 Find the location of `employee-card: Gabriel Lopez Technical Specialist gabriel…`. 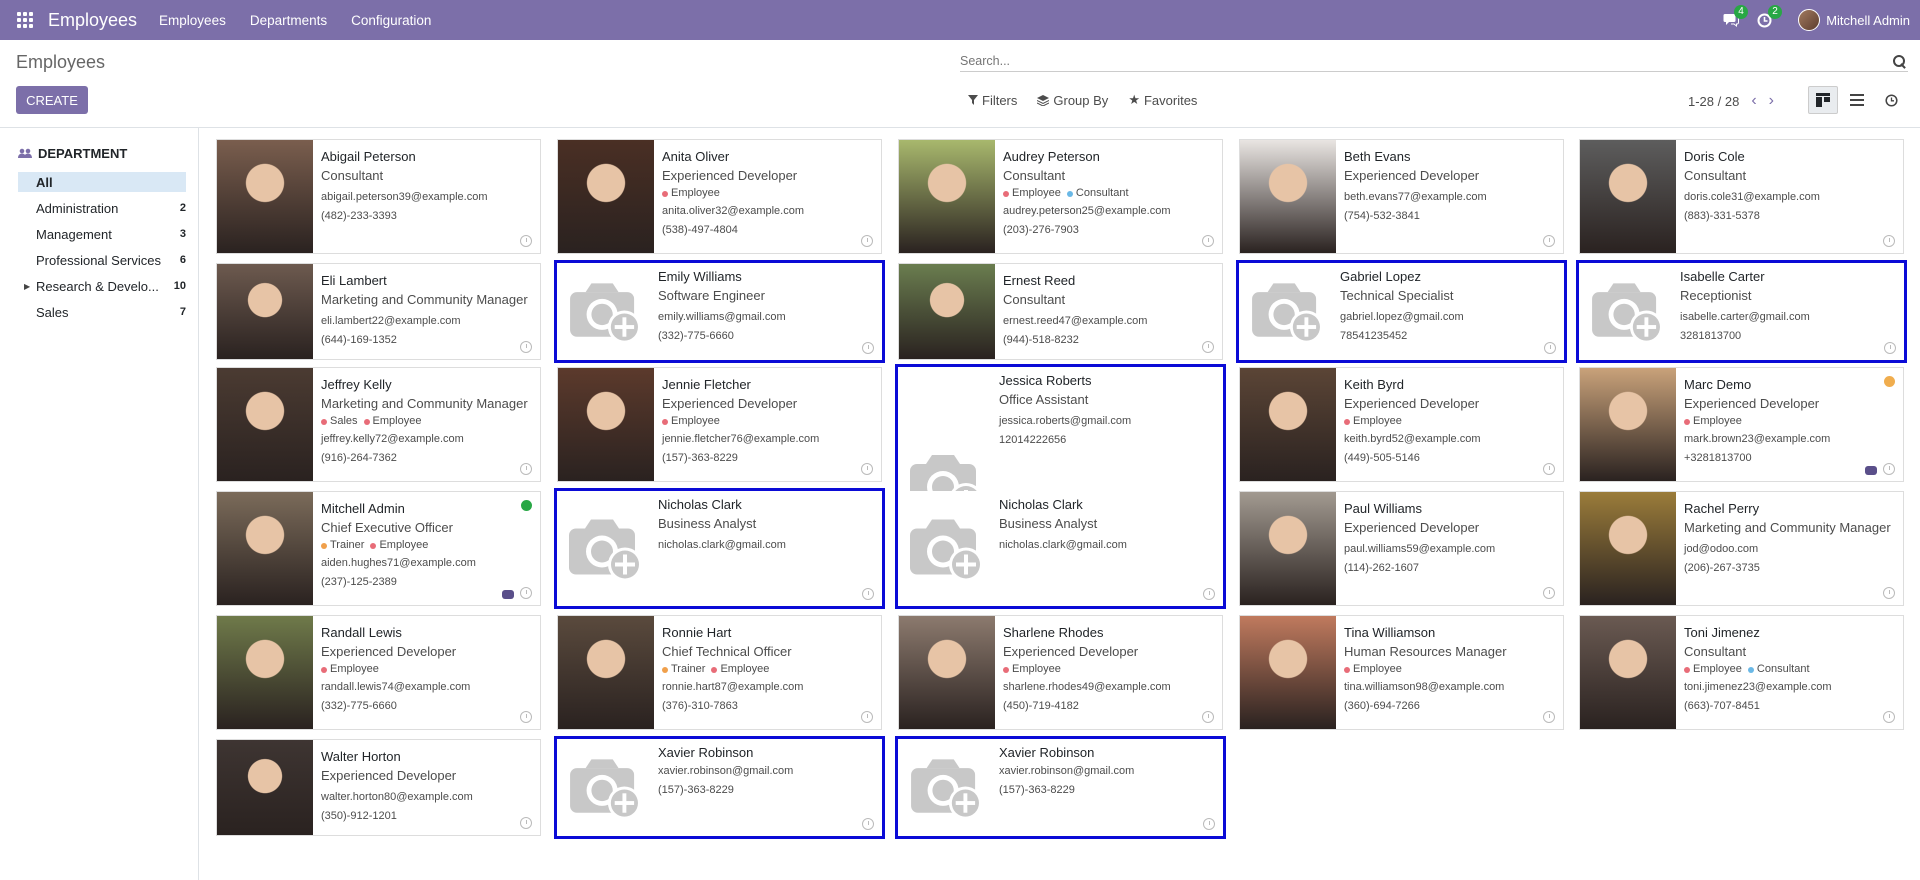

employee-card: Gabriel Lopez Technical Specialist gabriel… is located at coordinates (1401, 311).